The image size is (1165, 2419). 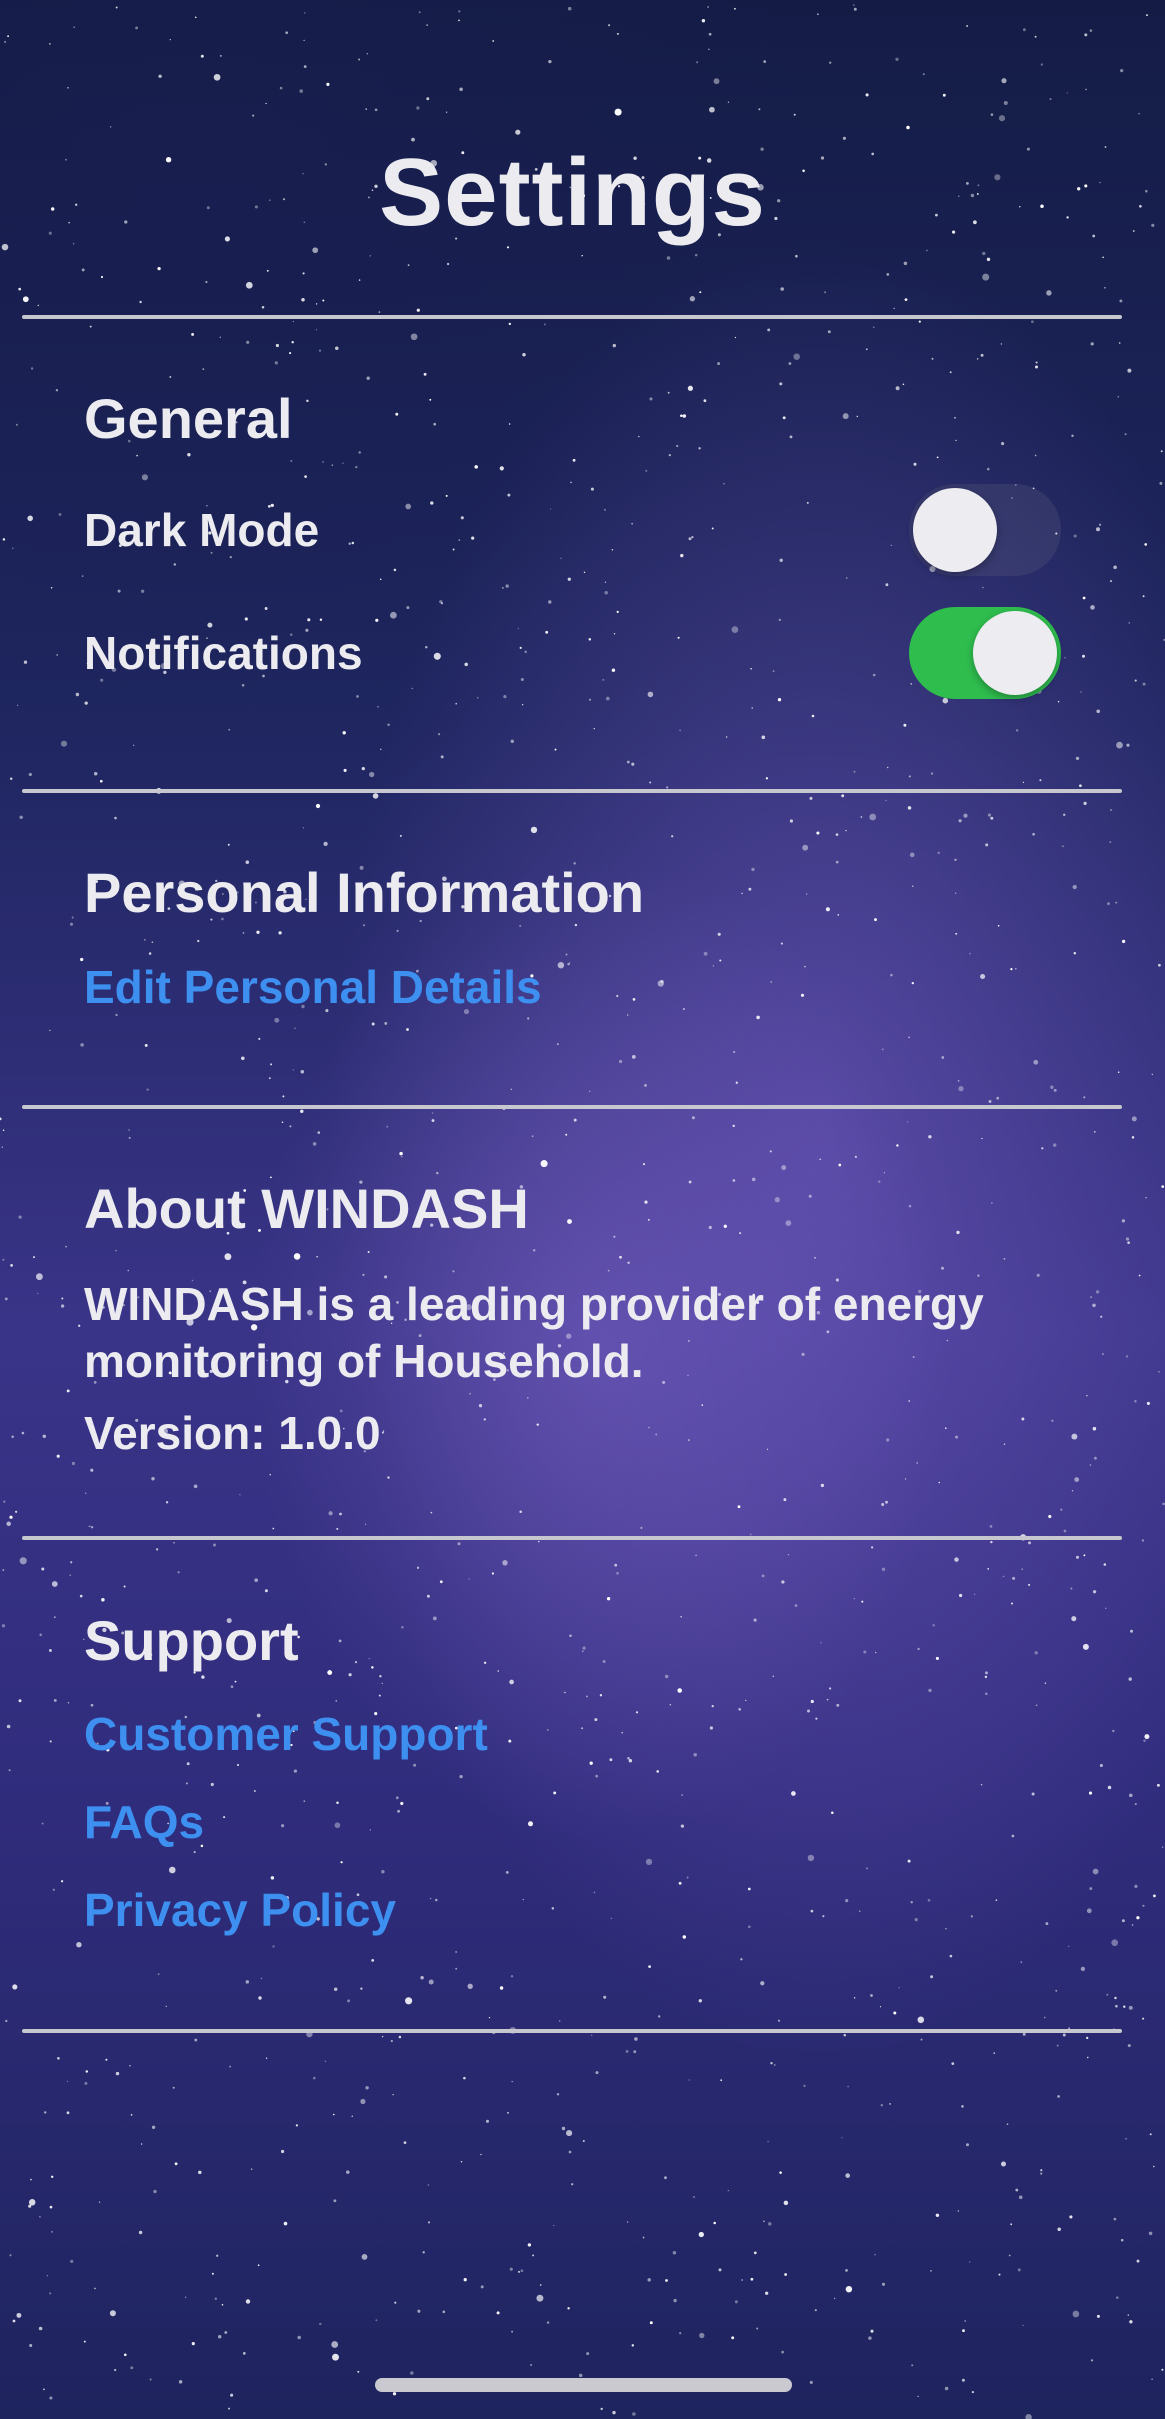 I want to click on home-indicator, so click(x=583, y=2385).